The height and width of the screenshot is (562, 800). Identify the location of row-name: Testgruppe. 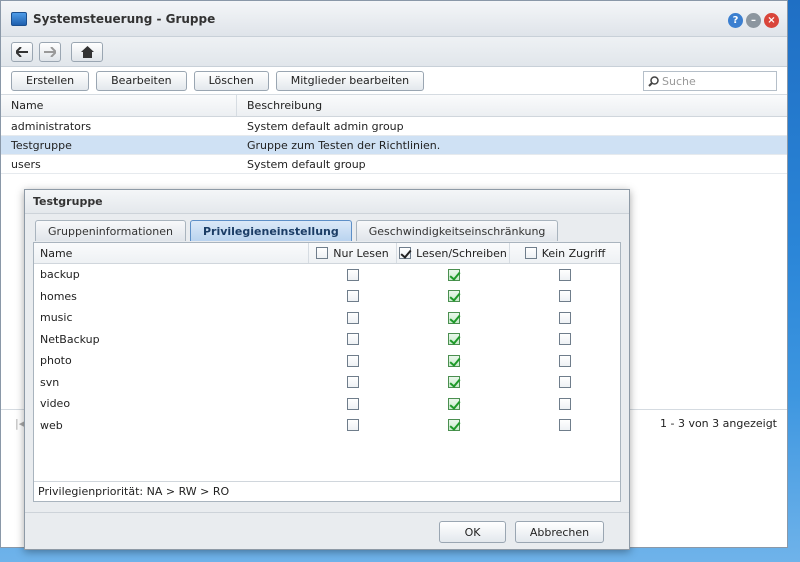
(41, 145).